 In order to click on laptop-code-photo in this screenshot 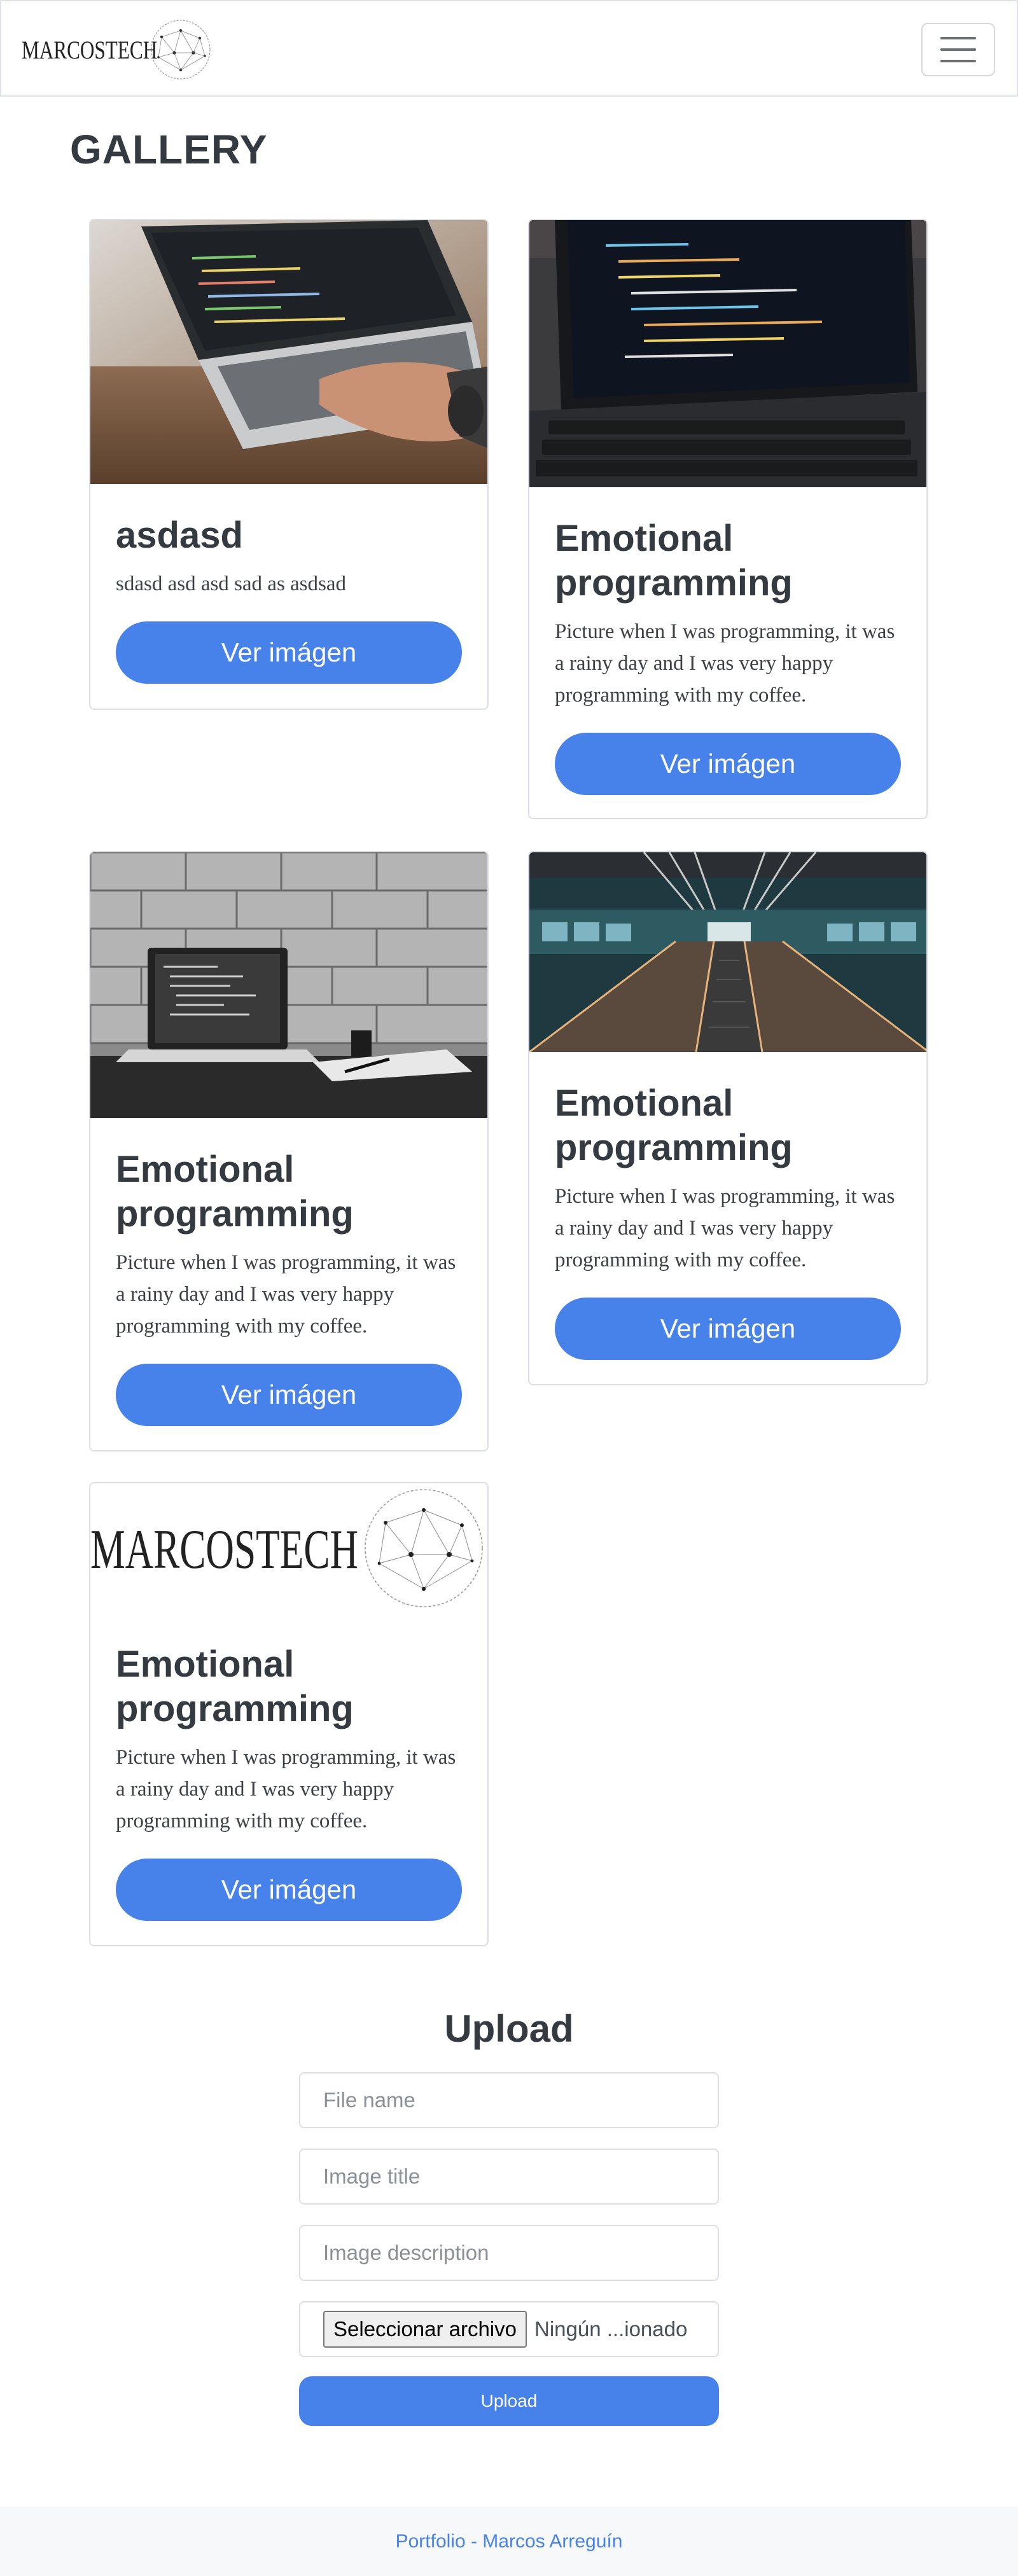, I will do `click(288, 352)`.